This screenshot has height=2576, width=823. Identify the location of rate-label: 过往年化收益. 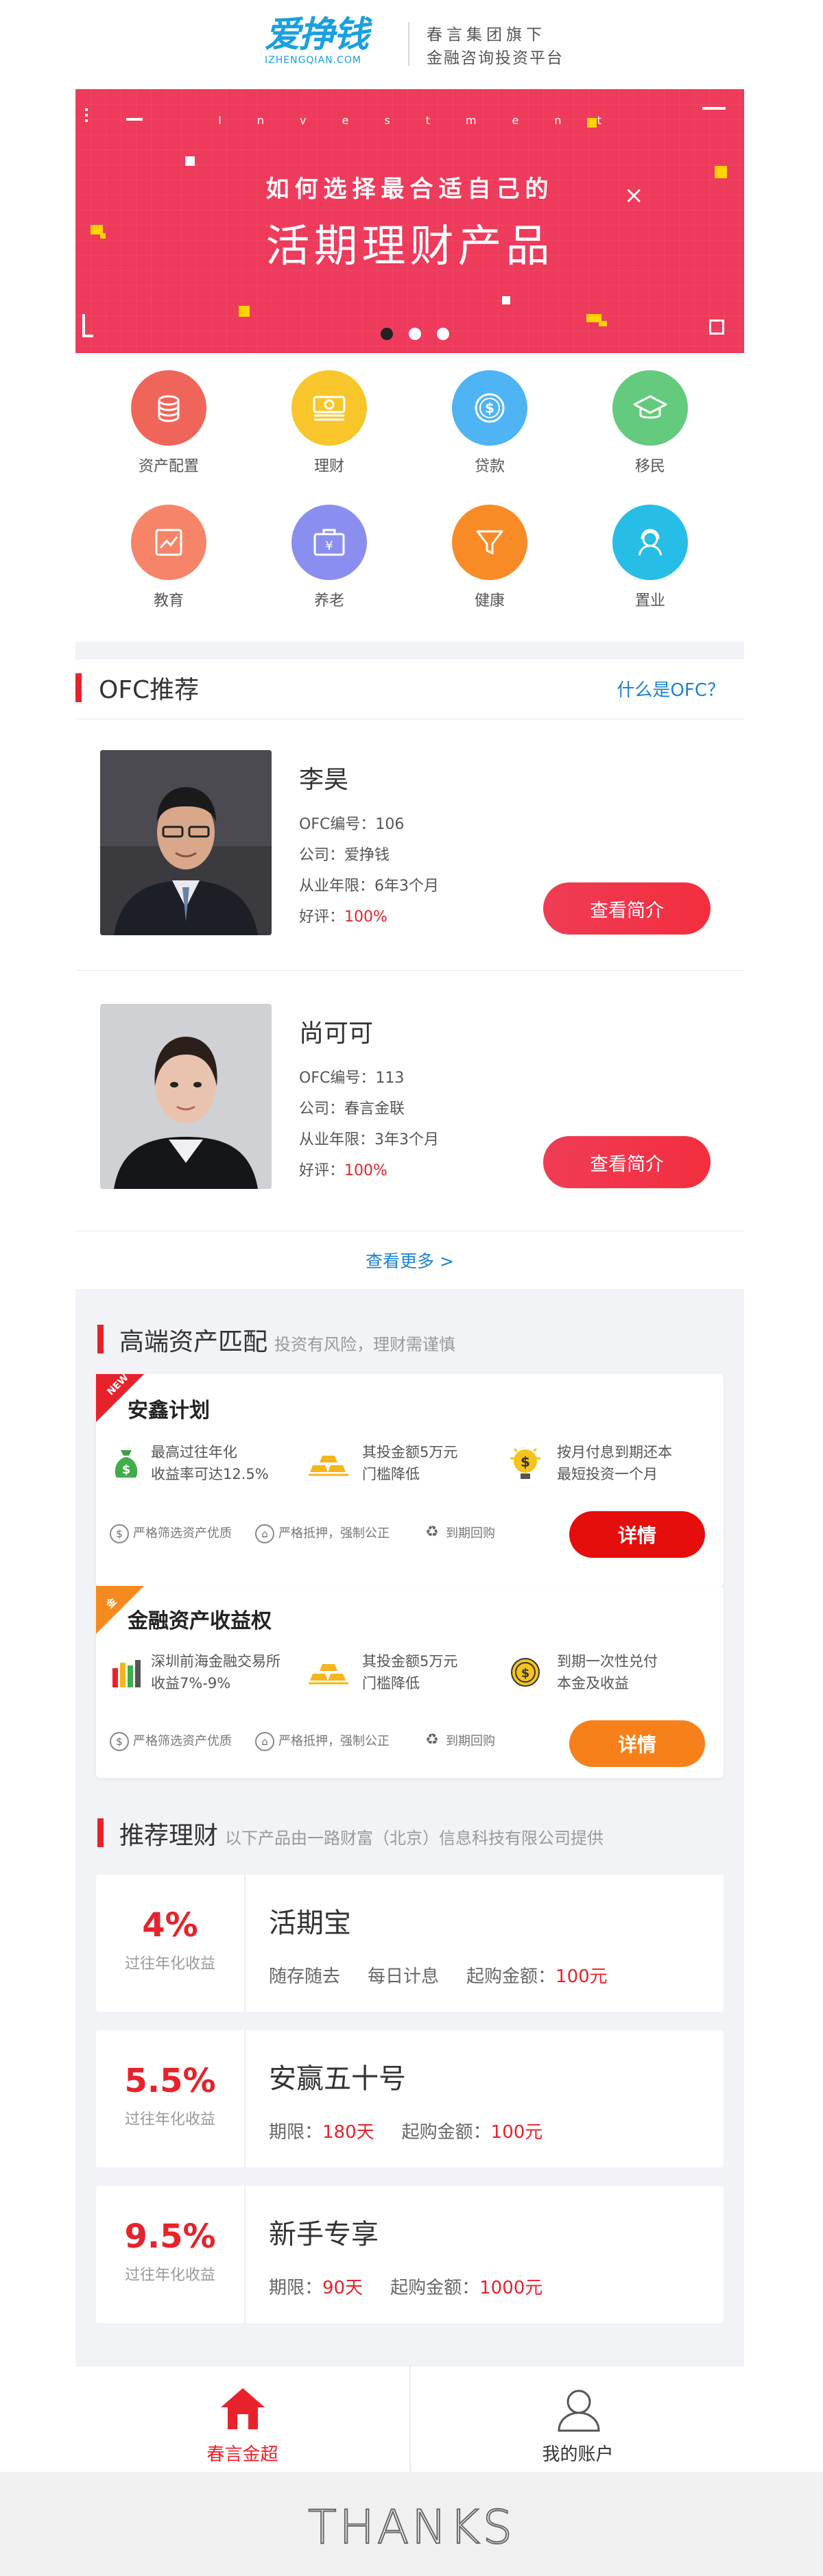
(169, 2120).